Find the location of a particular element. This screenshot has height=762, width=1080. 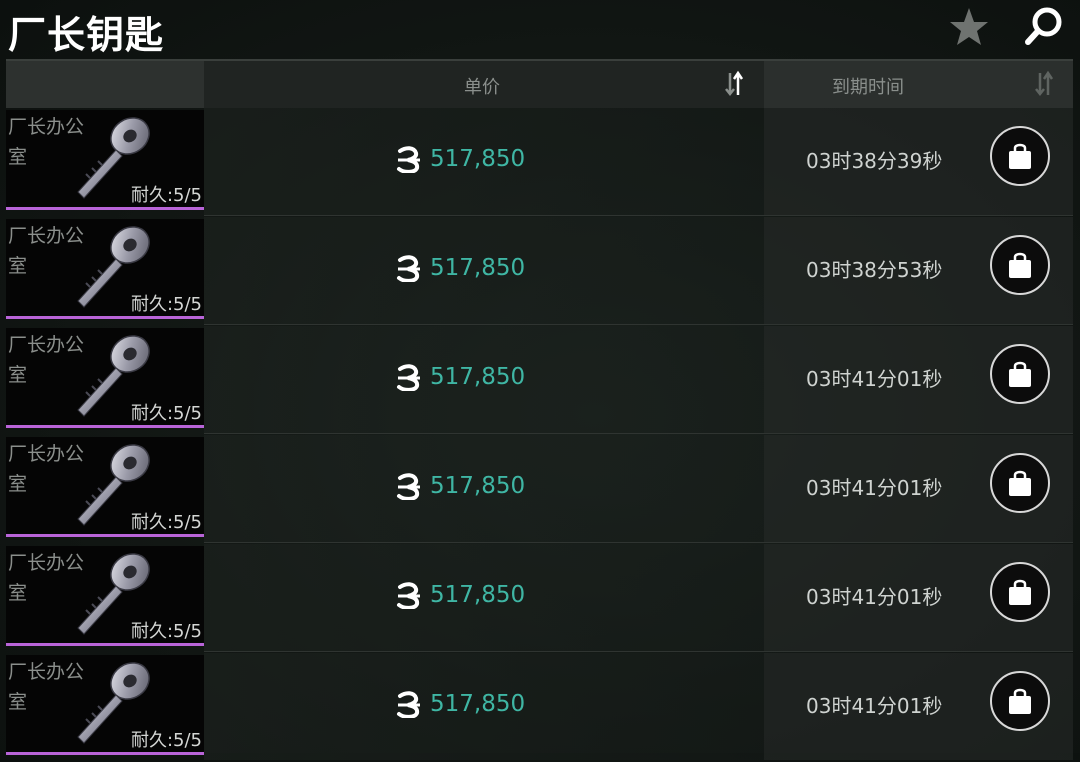

header-time-label: 到期时间 is located at coordinates (868, 87).